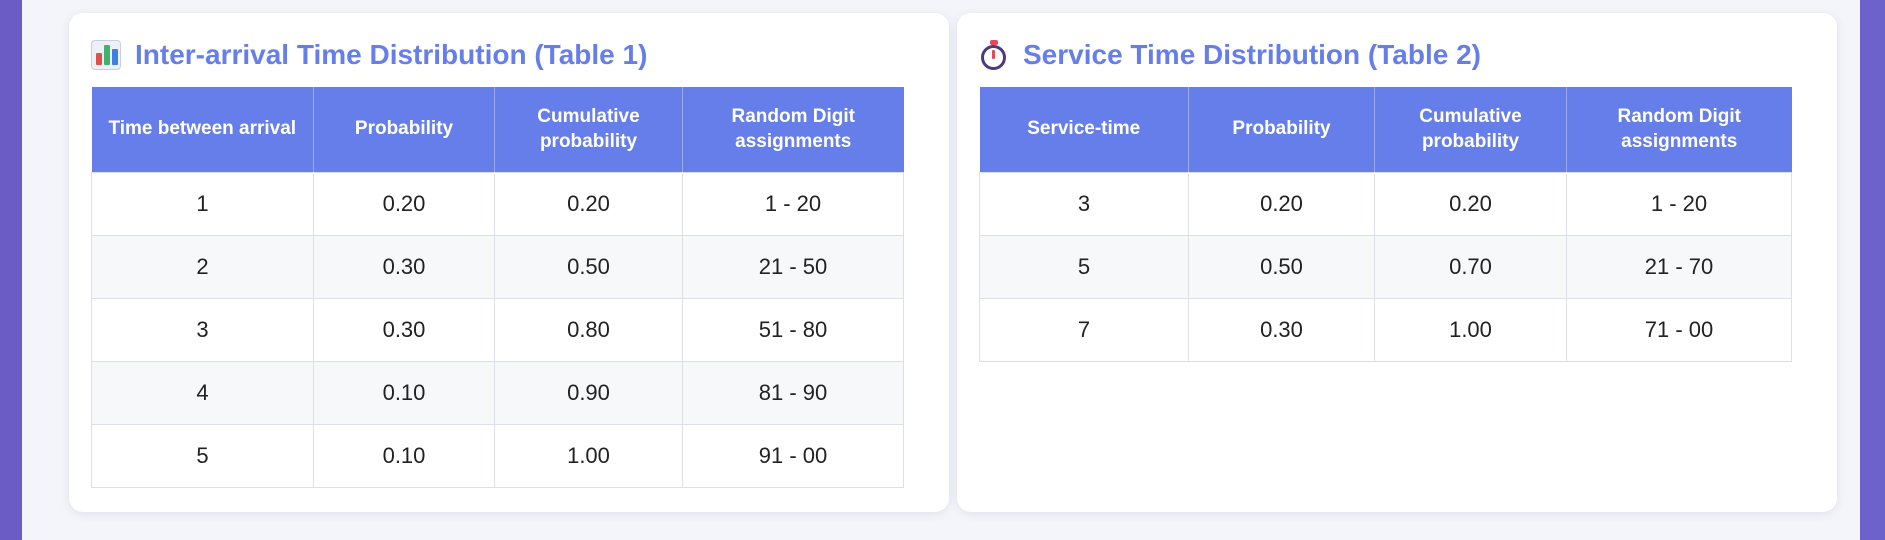 The image size is (1885, 540). Describe the element at coordinates (793, 455) in the screenshot. I see `table-cell: 91 - 00` at that location.